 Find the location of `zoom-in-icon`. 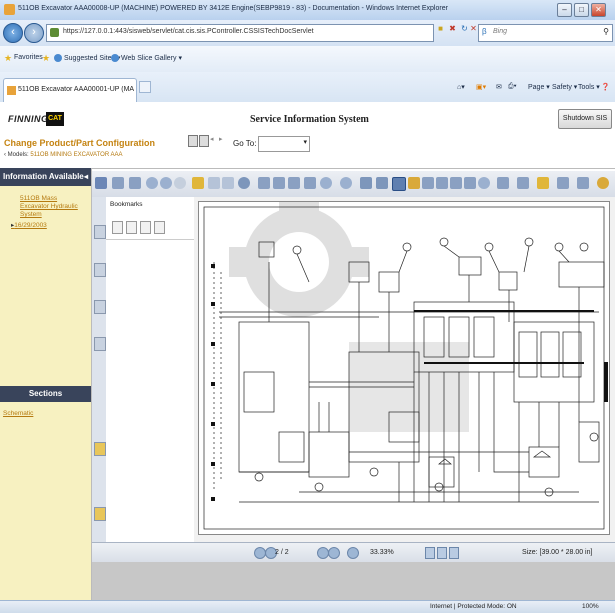

zoom-in-icon is located at coordinates (346, 183).